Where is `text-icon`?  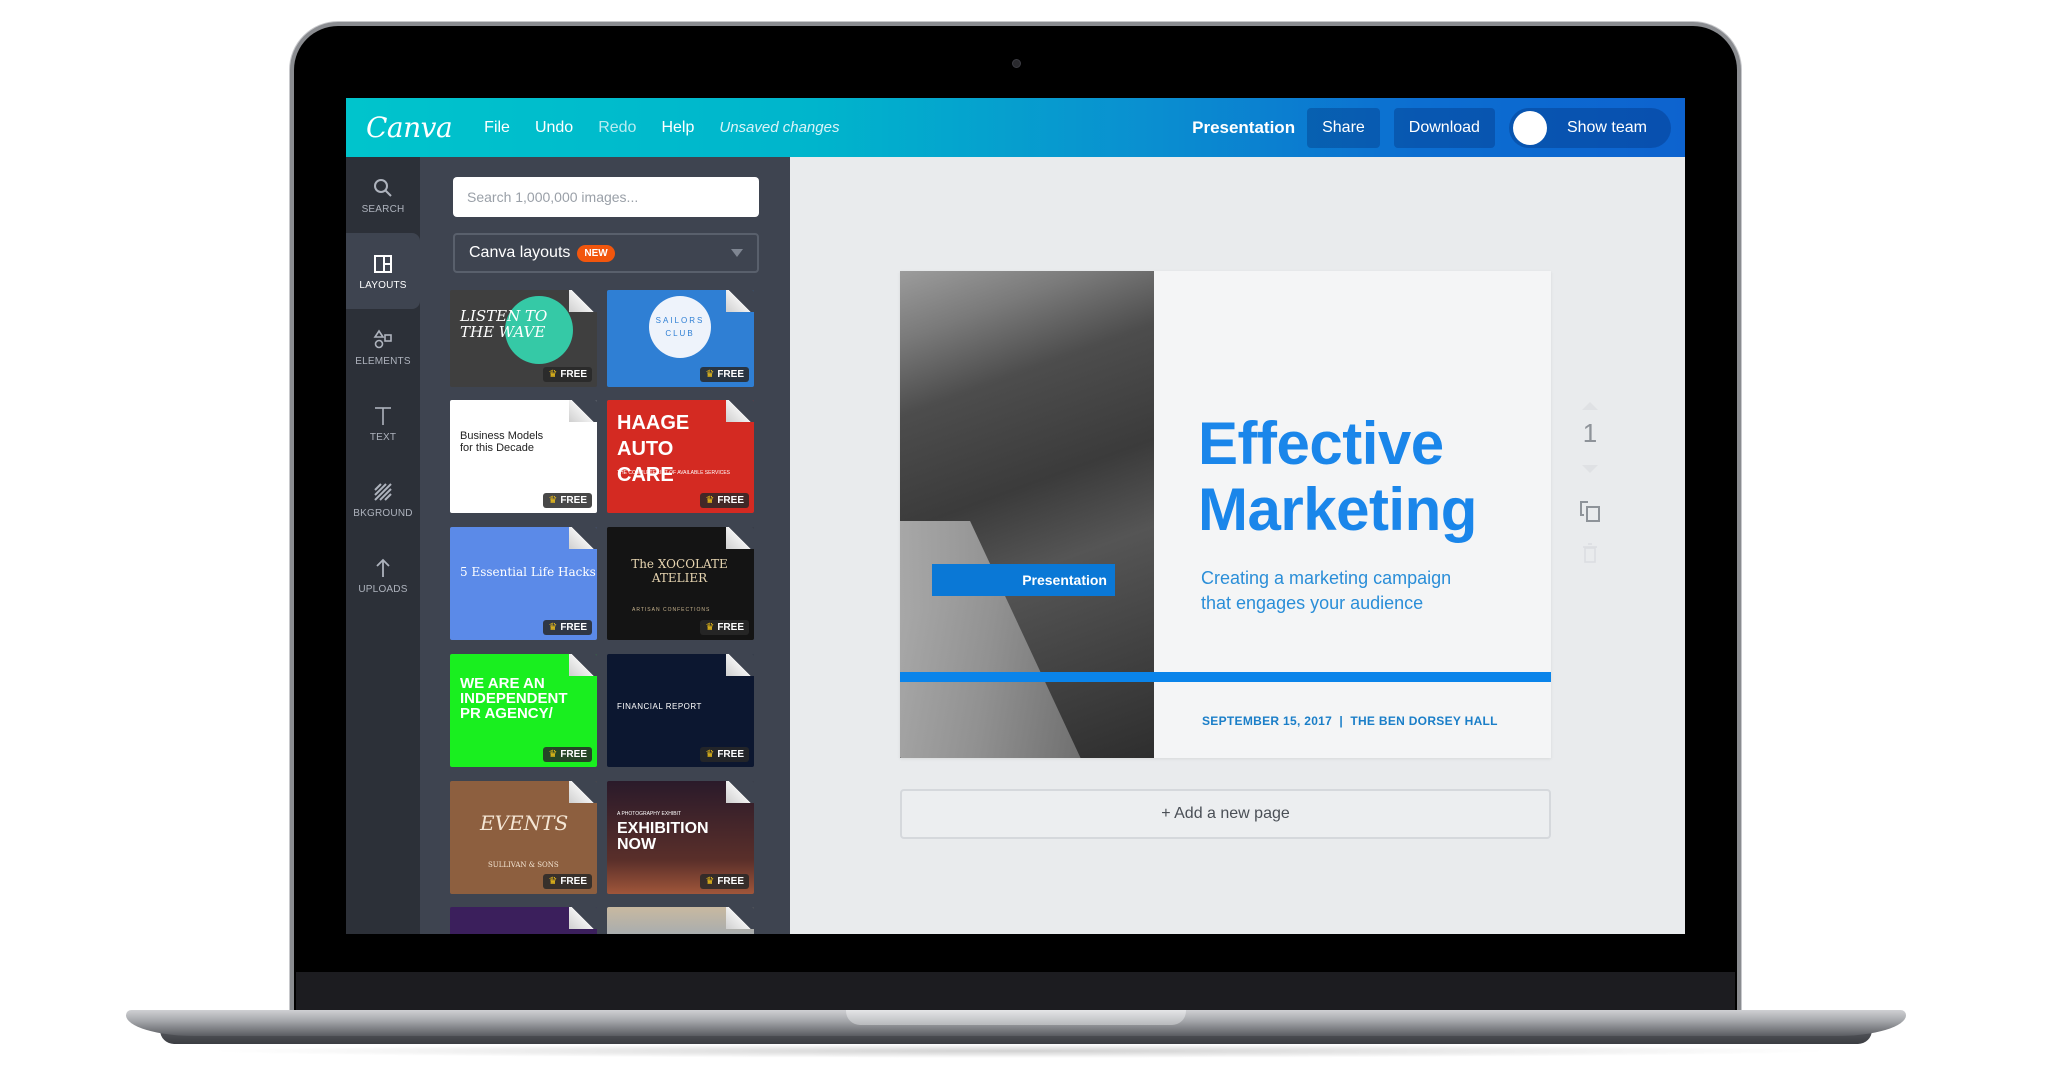 text-icon is located at coordinates (383, 415).